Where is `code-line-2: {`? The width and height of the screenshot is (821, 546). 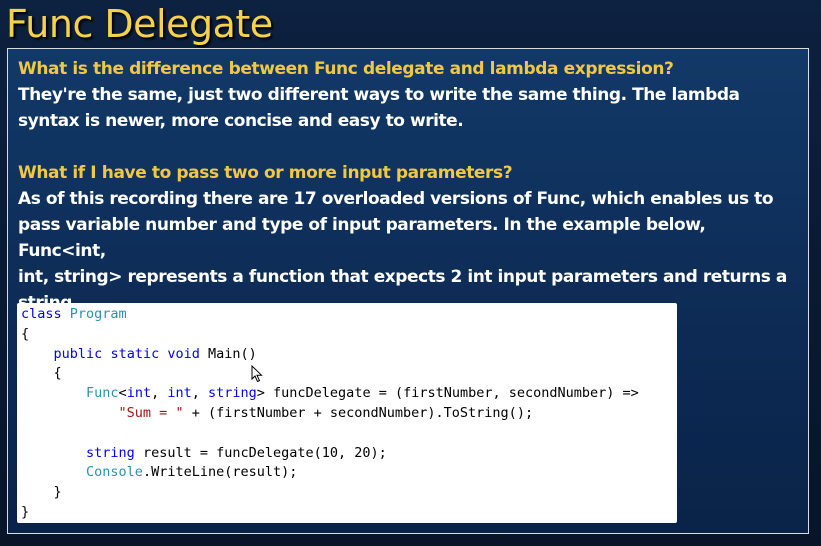
code-line-2: { is located at coordinates (25, 333).